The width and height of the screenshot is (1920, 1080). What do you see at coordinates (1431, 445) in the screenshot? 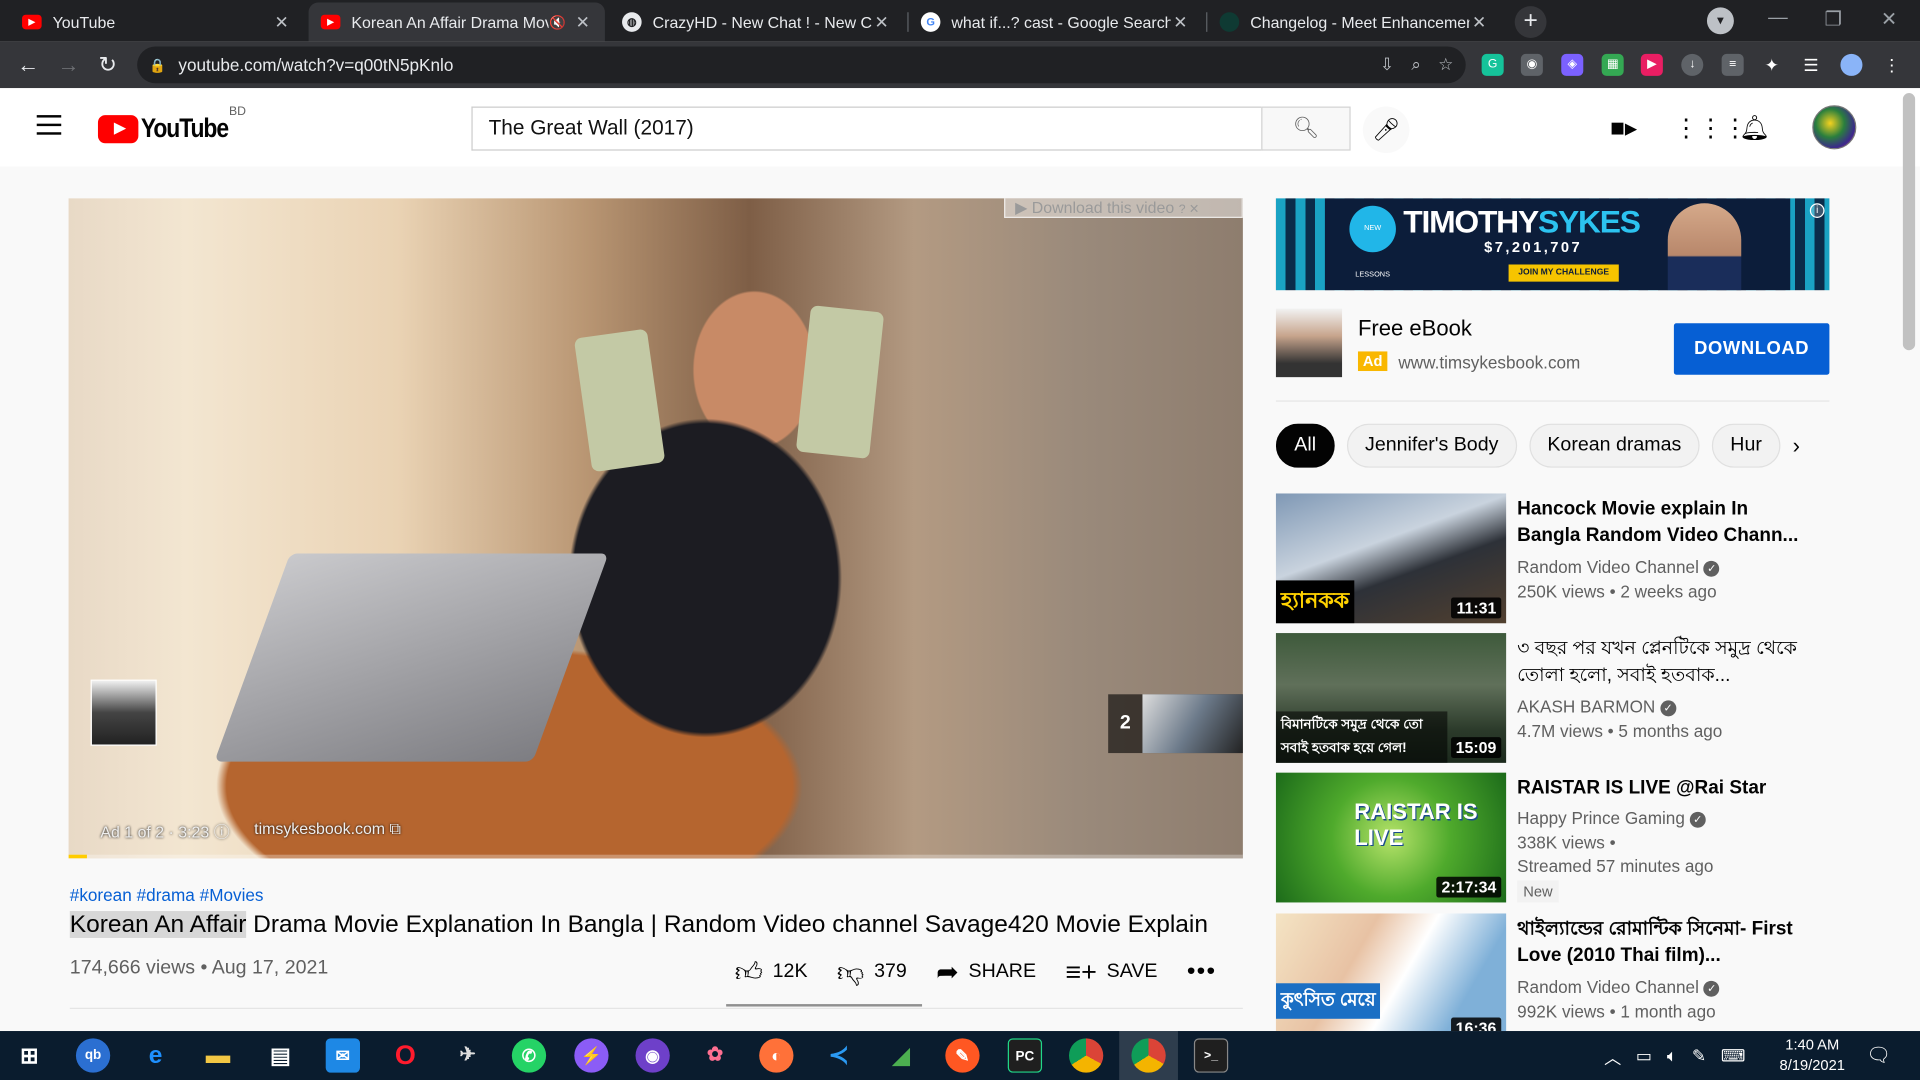
I see `chip-jennifers-body: Jennifer's Body` at bounding box center [1431, 445].